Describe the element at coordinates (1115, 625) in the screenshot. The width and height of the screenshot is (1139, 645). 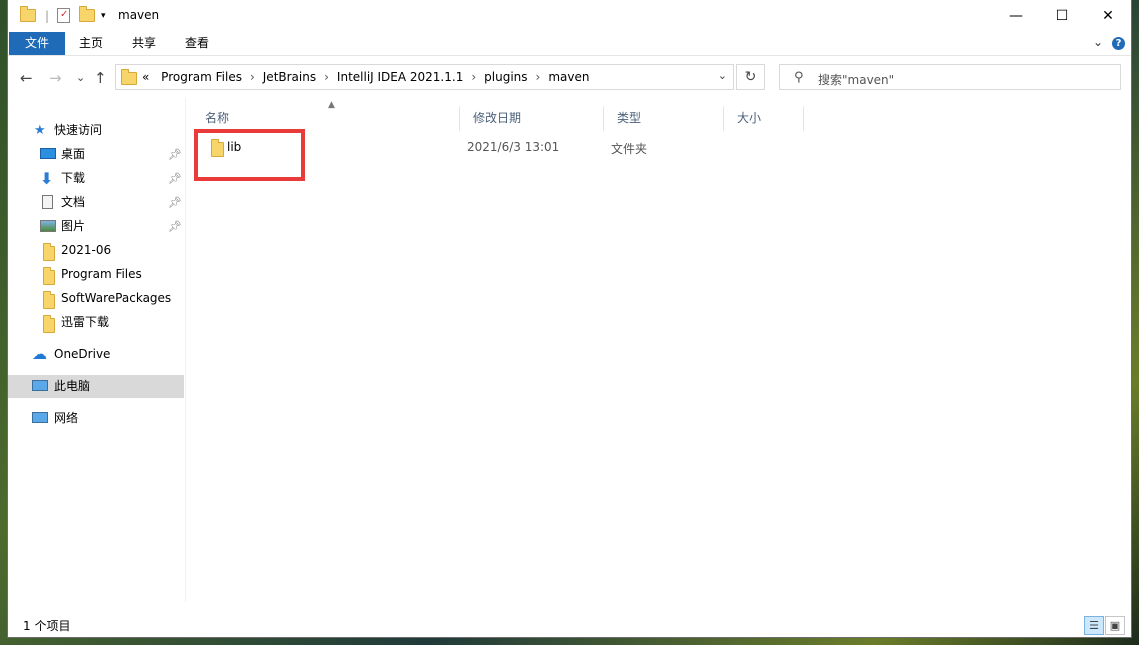
I see `large-icons-view-icon: ▣` at that location.